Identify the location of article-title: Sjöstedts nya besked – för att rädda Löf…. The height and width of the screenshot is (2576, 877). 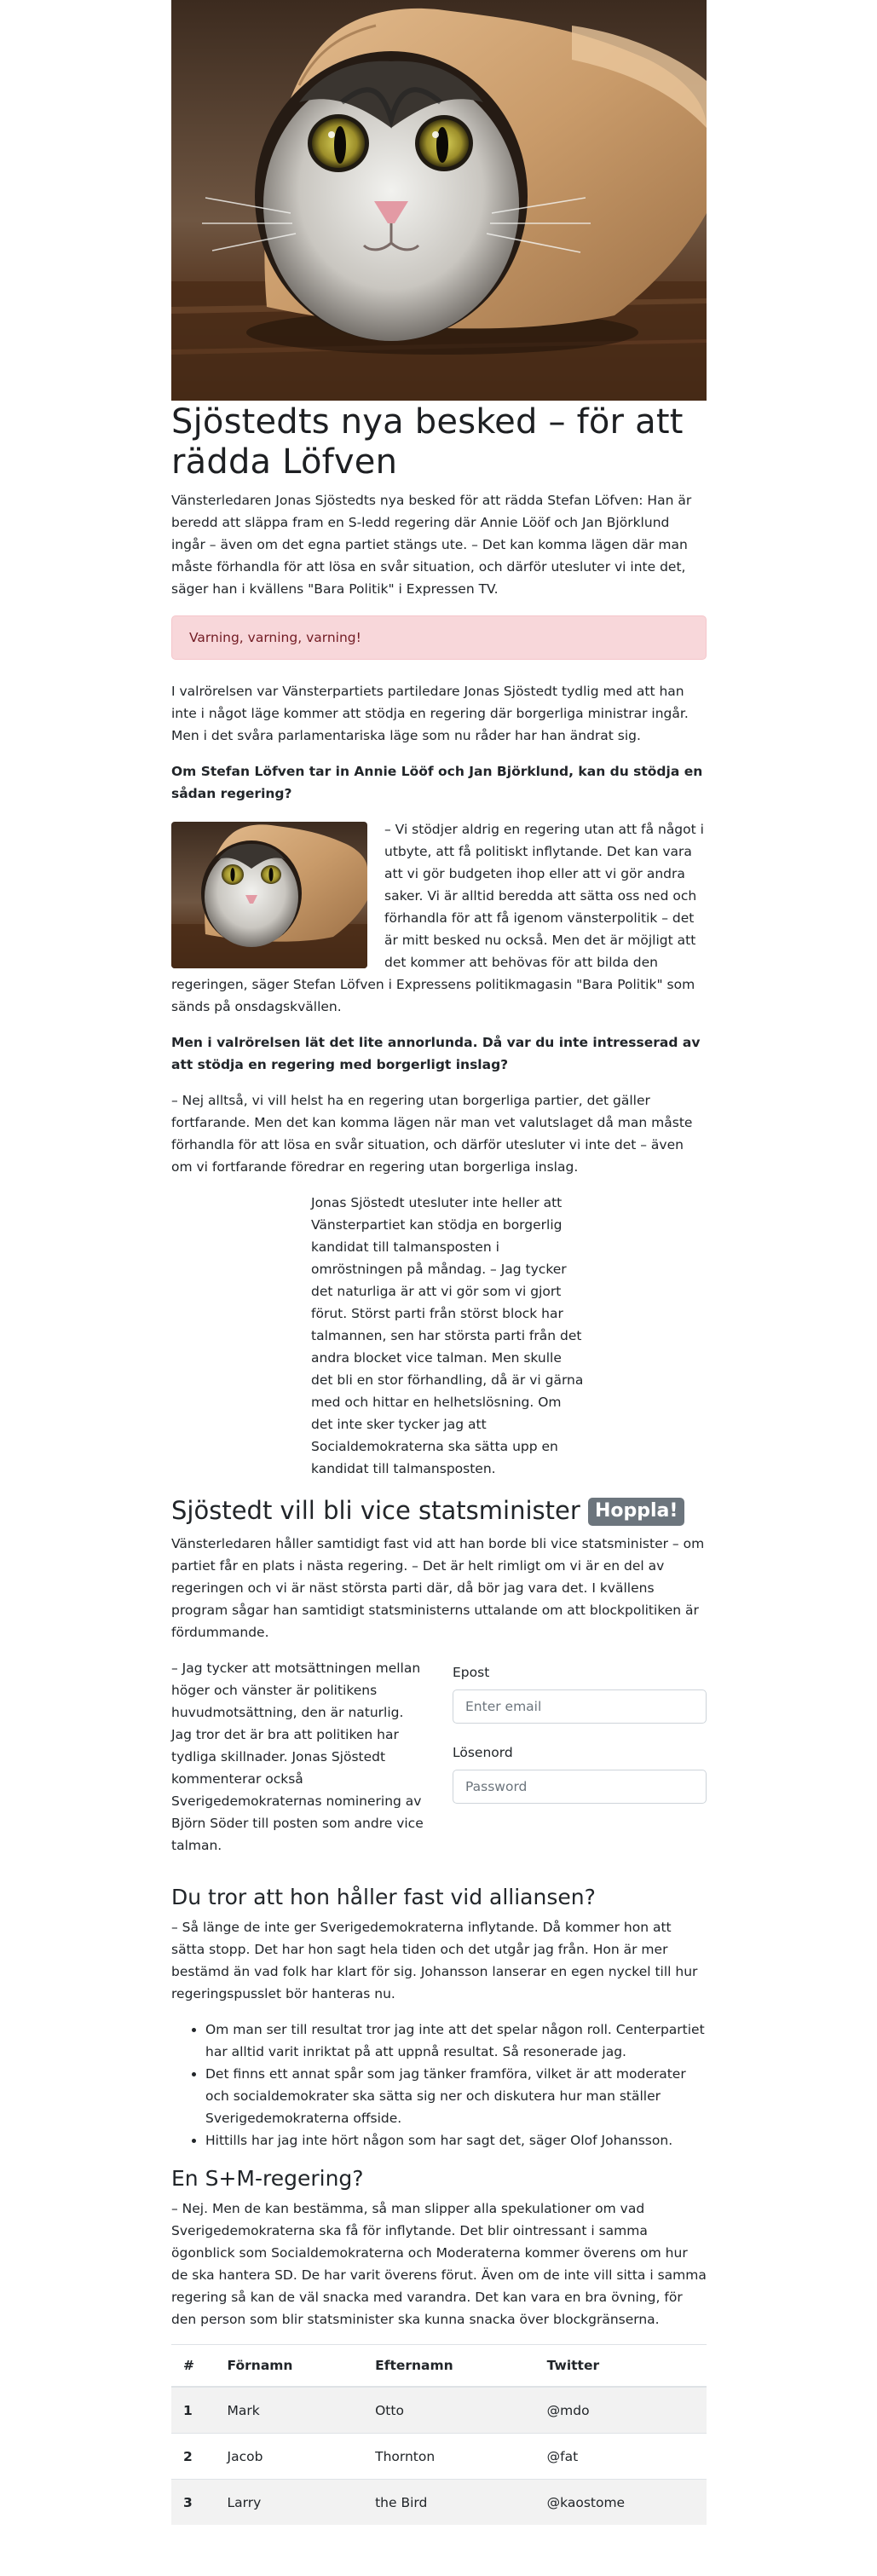
(428, 442).